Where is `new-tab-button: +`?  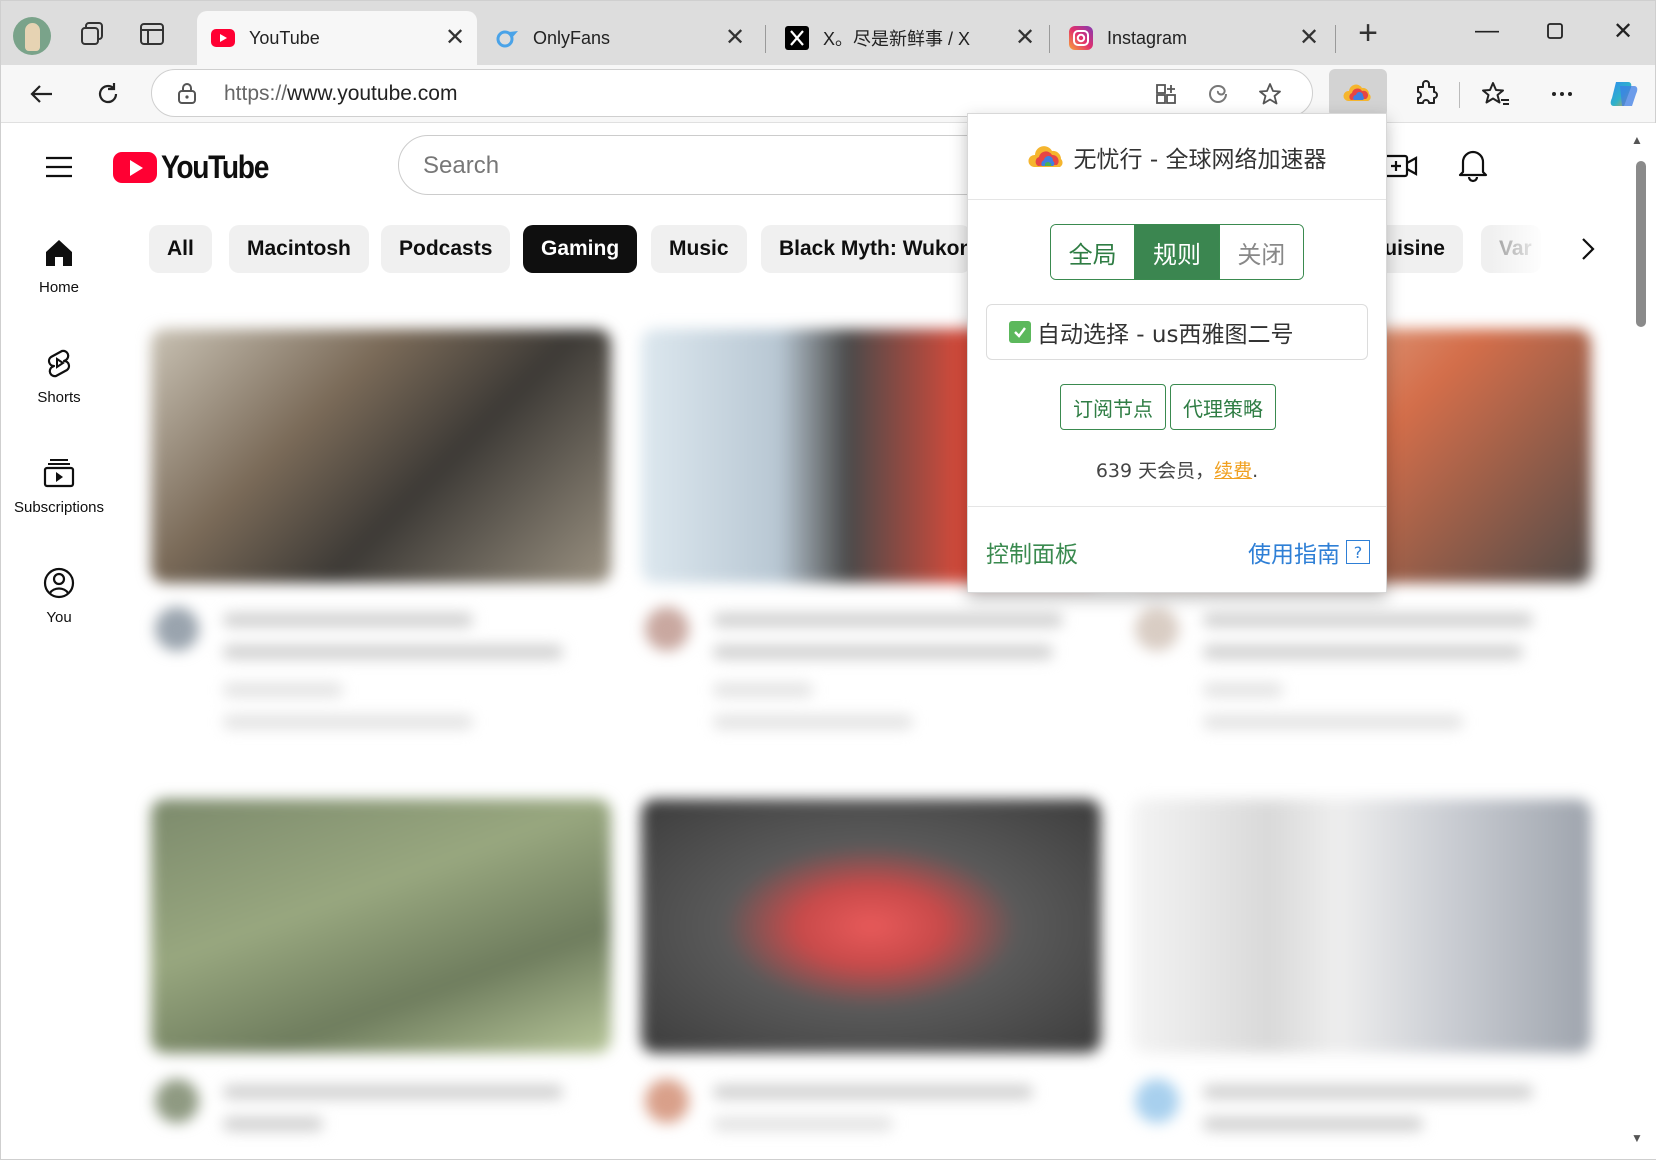 new-tab-button: + is located at coordinates (1368, 33).